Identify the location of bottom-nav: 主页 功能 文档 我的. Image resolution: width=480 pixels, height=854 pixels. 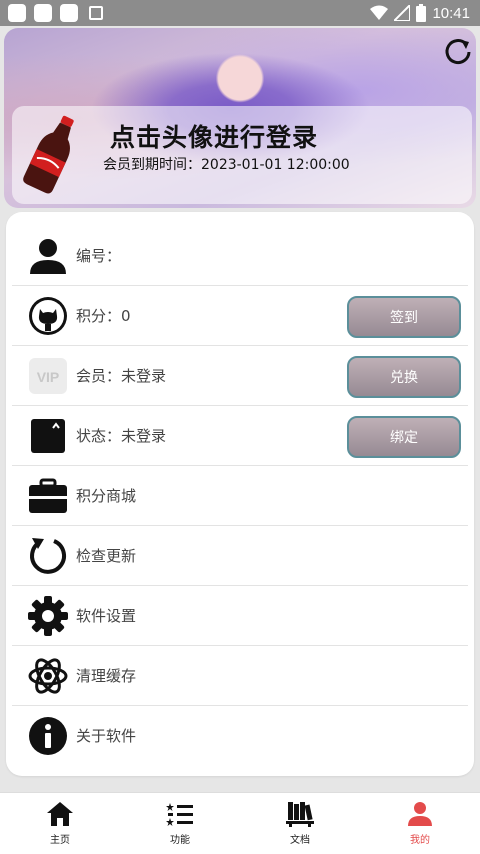
(240, 823).